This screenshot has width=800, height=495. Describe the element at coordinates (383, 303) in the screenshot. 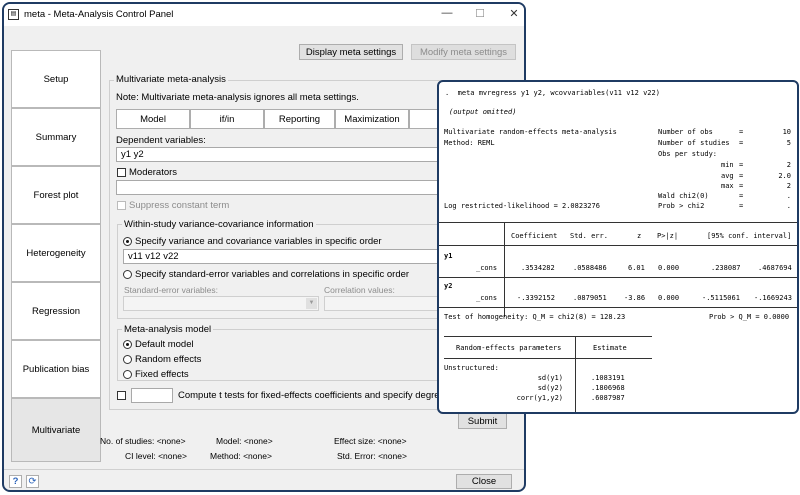

I see `correlation-values-field` at that location.